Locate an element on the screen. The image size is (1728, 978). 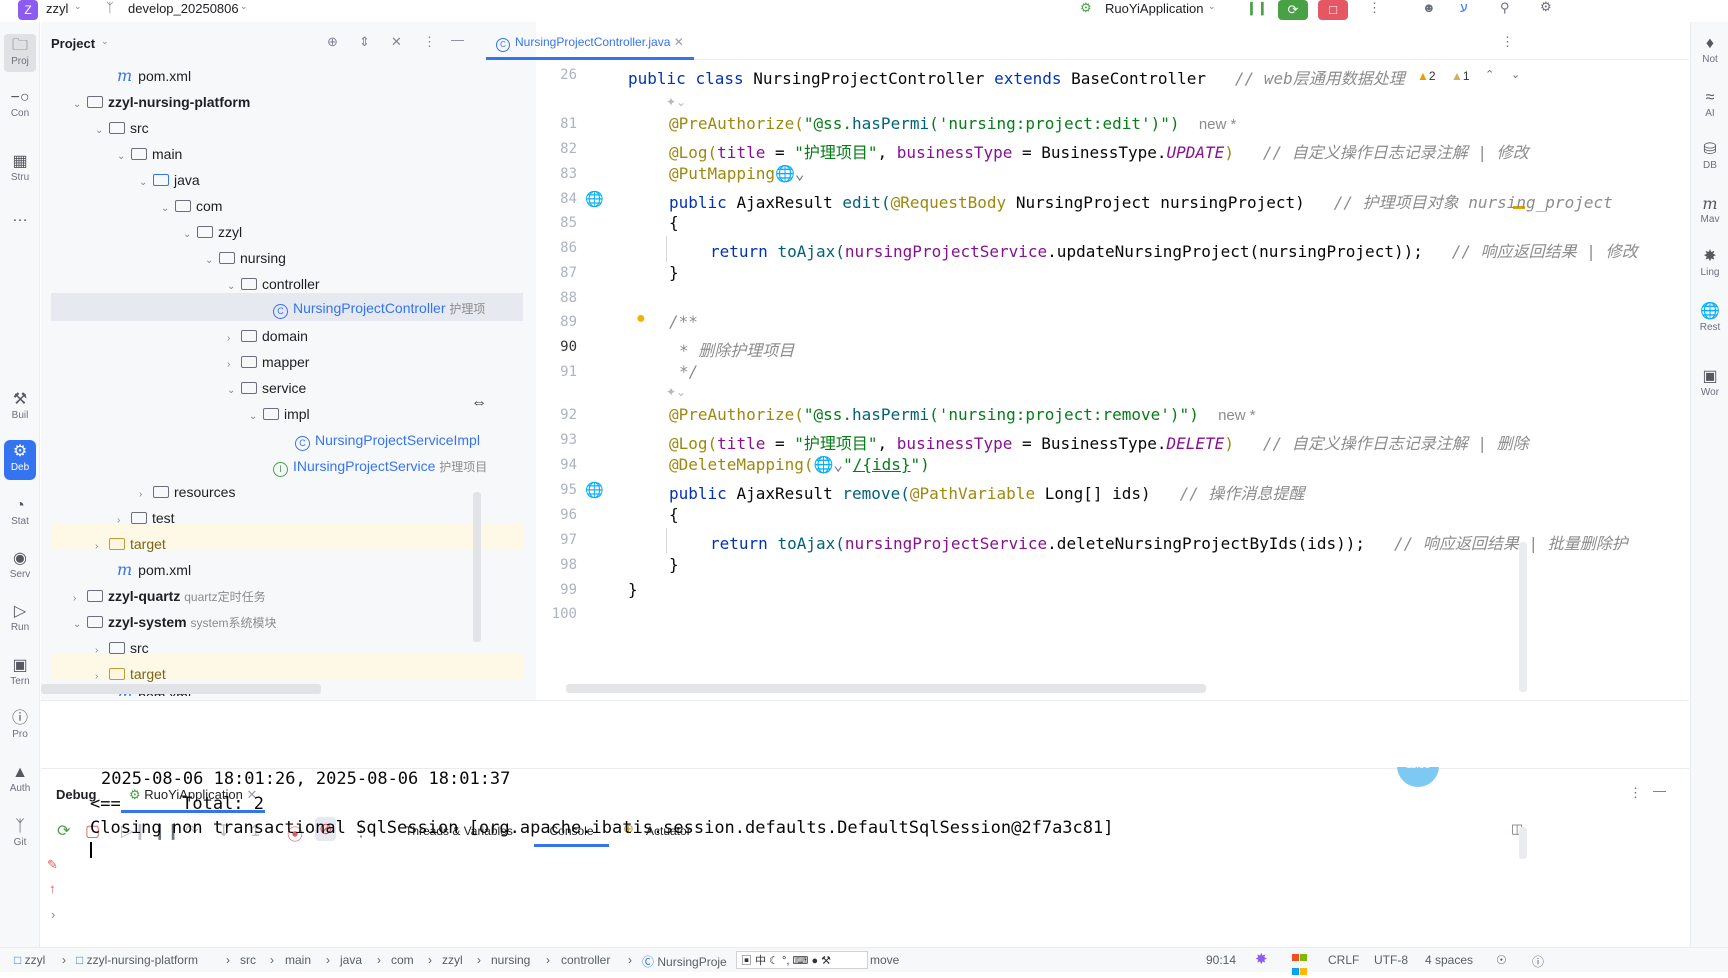
breadcrumb: com is located at coordinates (402, 960).